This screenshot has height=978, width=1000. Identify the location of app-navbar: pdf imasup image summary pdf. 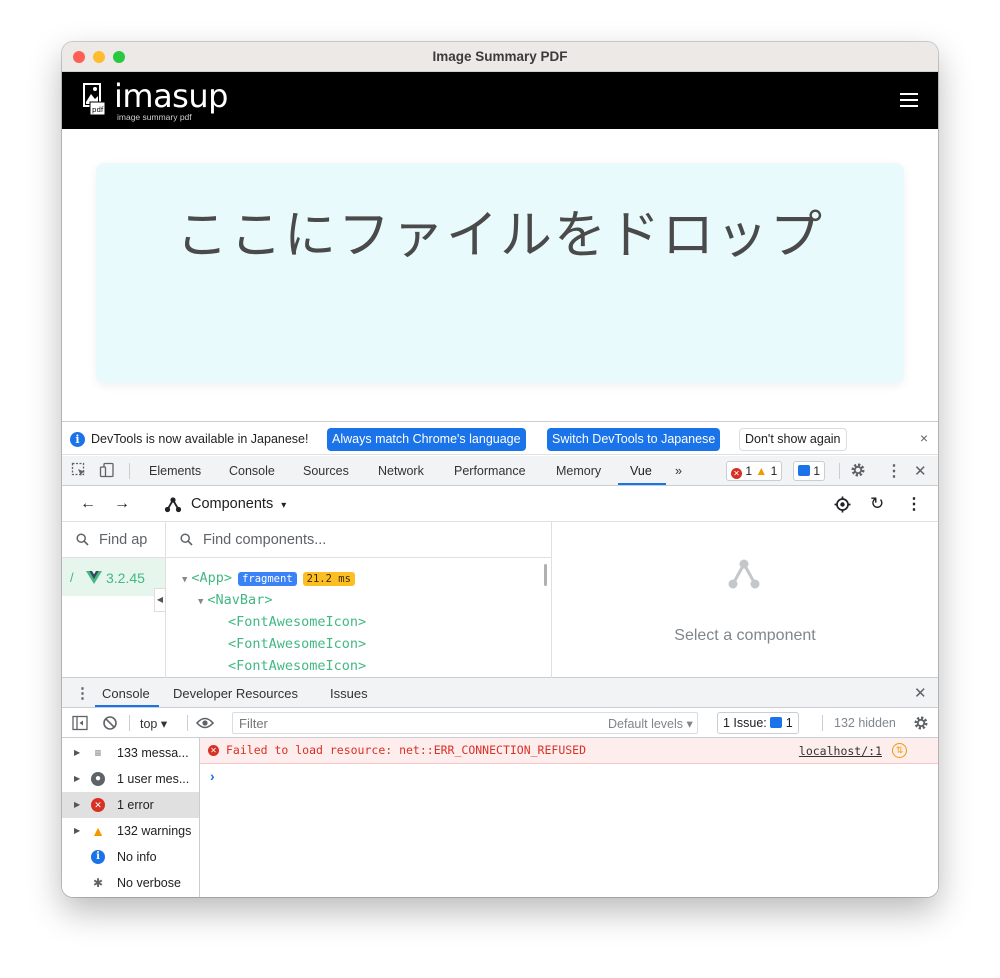
(500, 100).